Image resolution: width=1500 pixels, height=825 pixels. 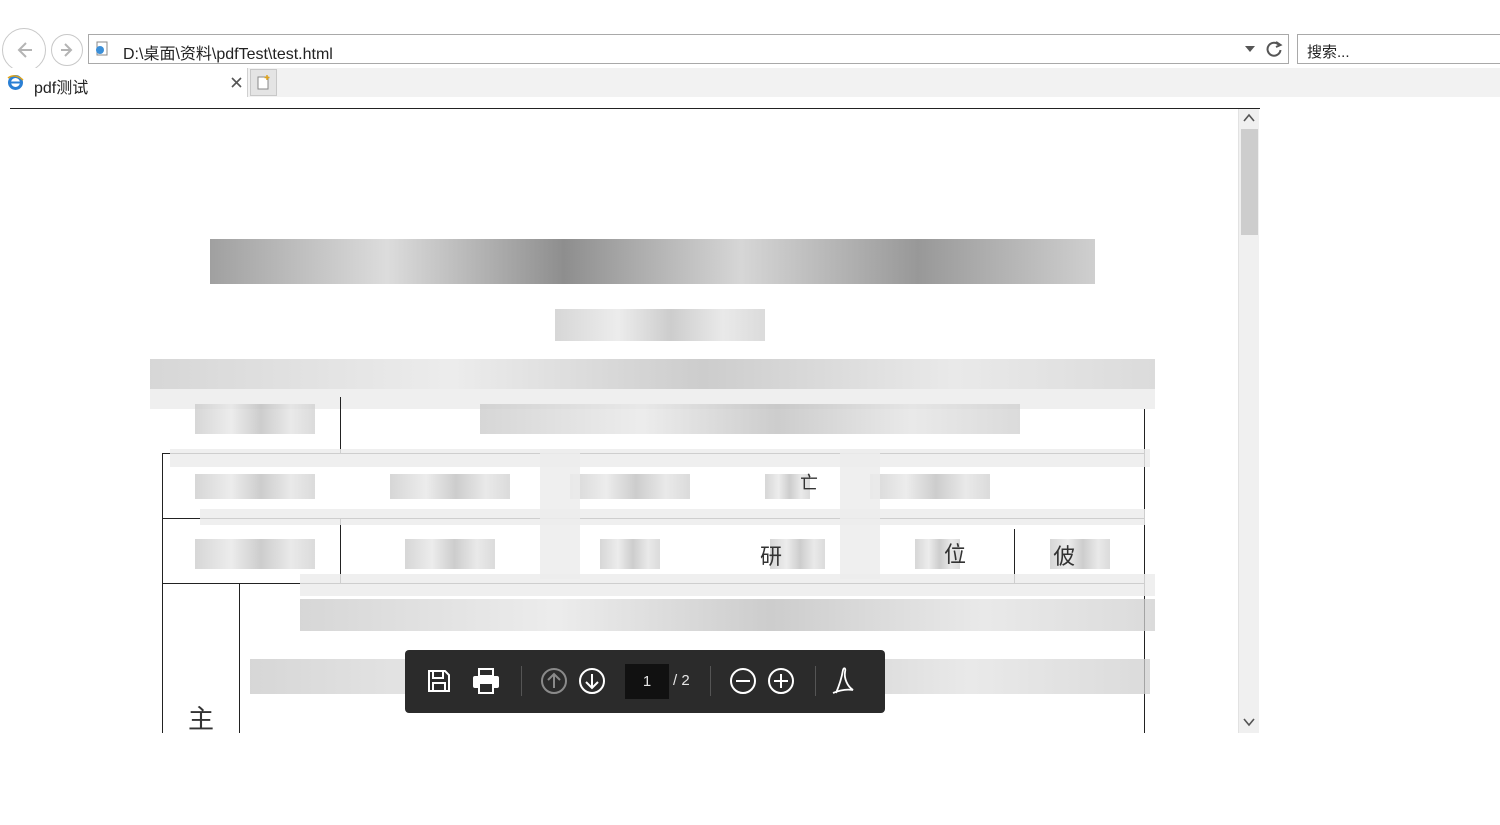 I want to click on prev-page-icon, so click(x=554, y=681).